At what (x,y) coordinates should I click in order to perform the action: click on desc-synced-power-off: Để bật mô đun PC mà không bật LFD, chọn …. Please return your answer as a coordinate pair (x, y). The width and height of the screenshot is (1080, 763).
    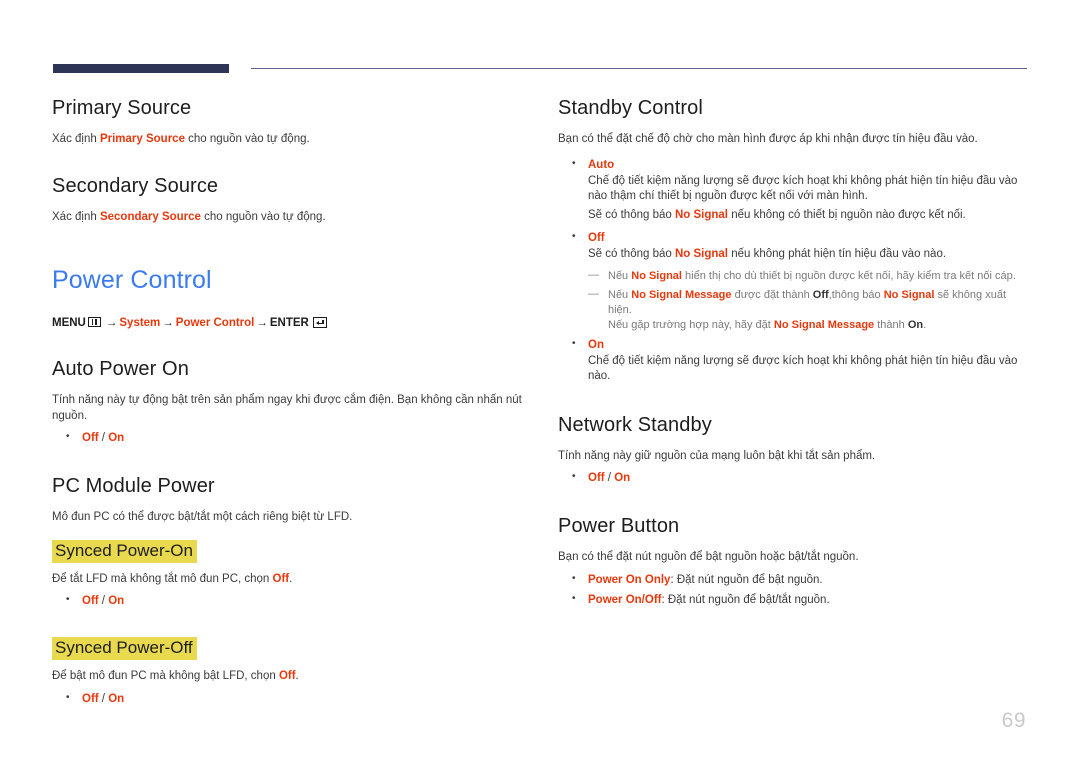
    Looking at the image, I should click on (287, 677).